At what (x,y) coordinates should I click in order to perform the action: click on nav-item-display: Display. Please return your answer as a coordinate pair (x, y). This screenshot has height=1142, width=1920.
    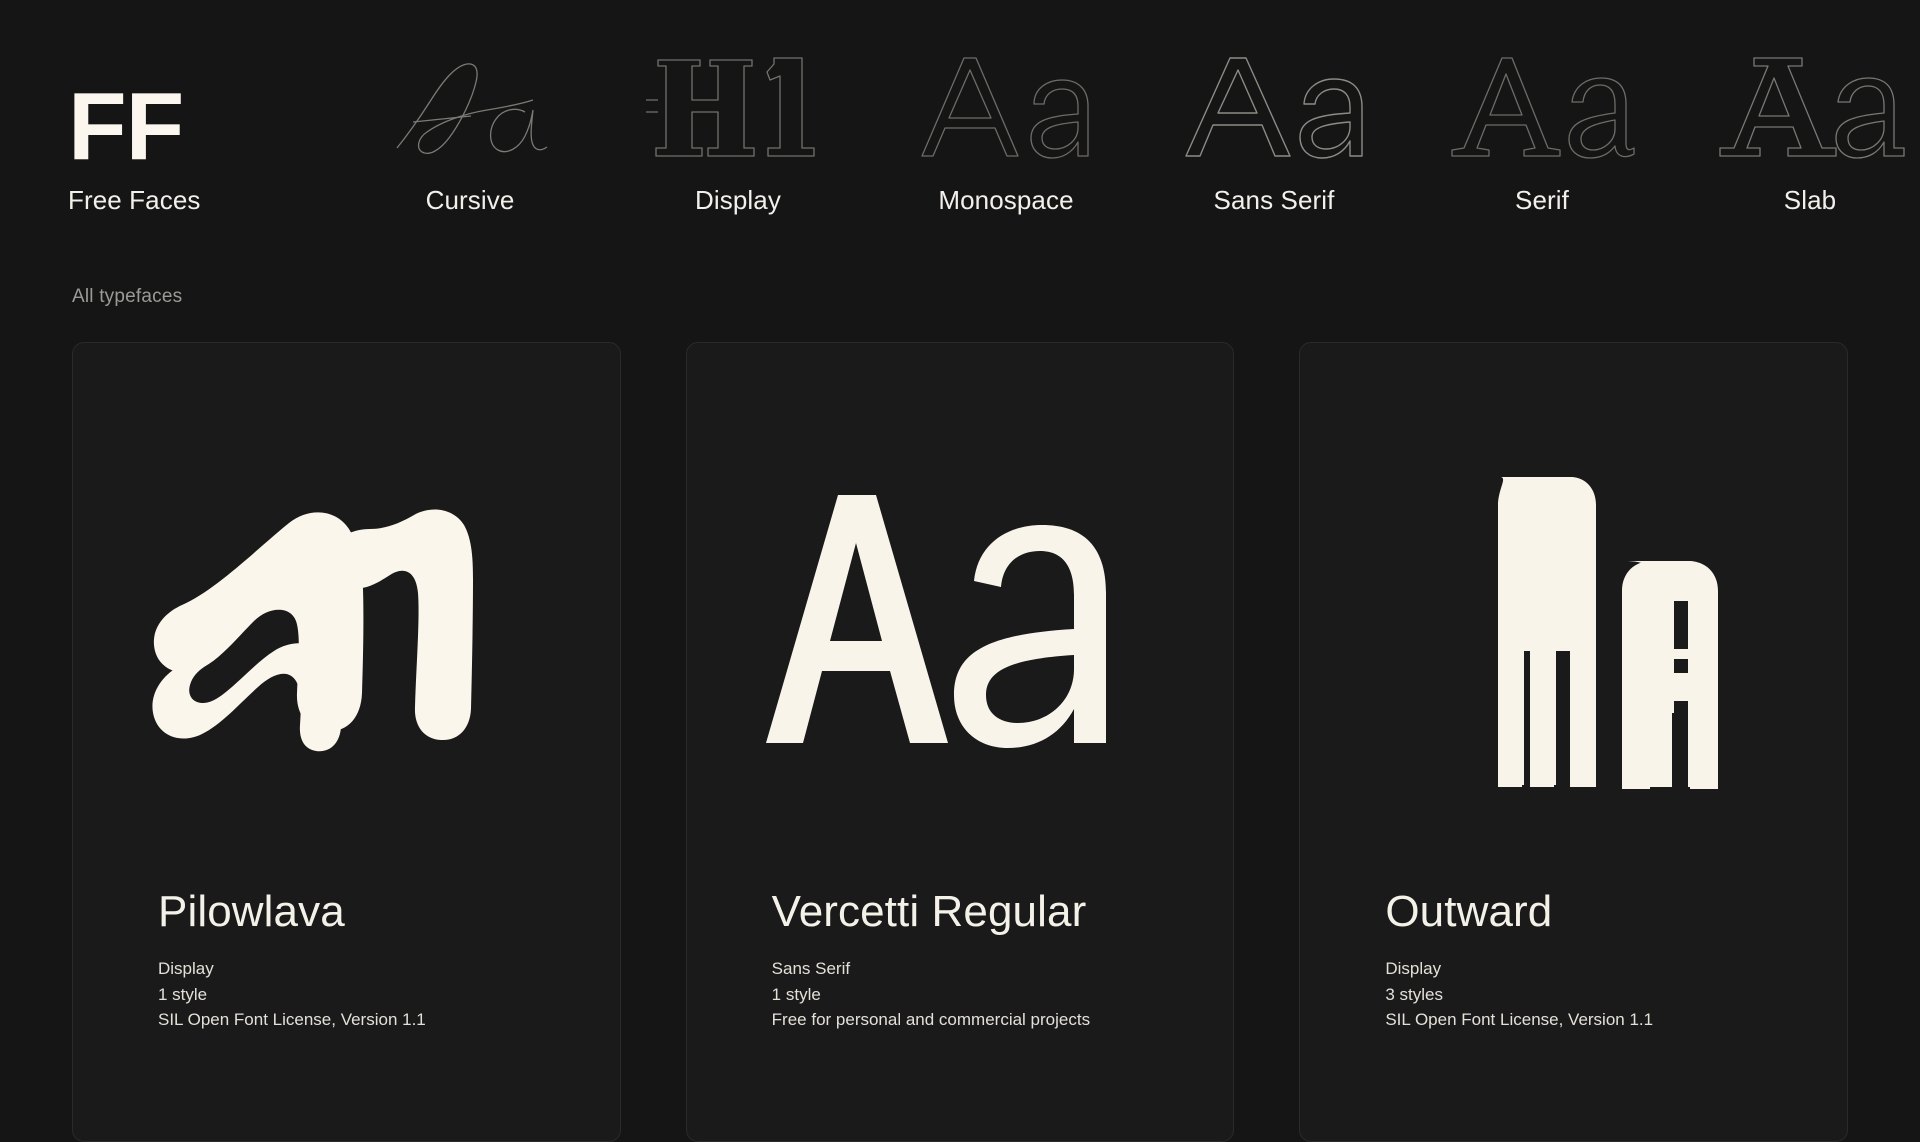
    Looking at the image, I should click on (738, 122).